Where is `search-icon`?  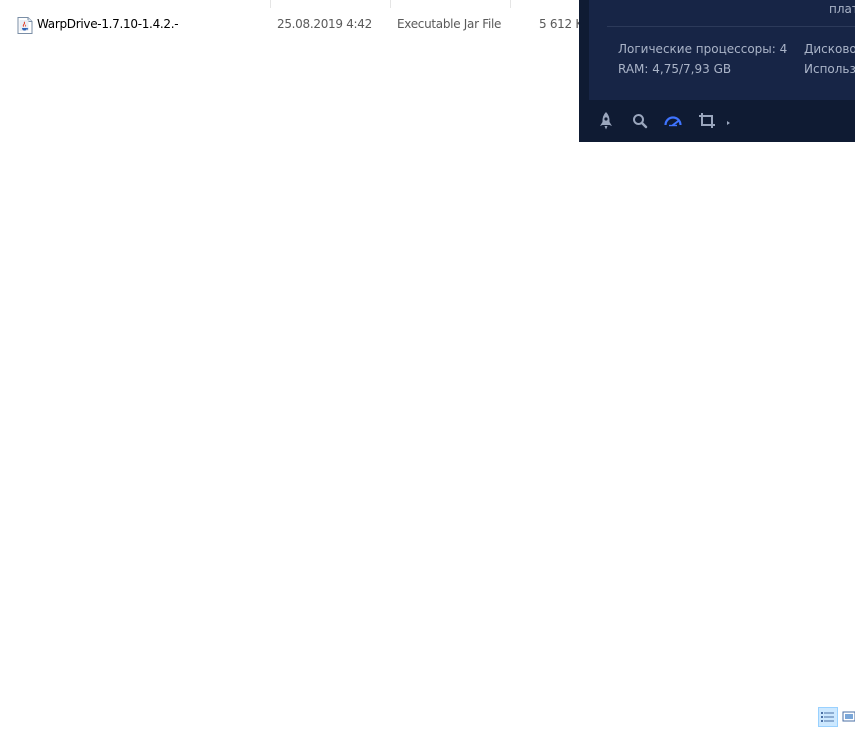
search-icon is located at coordinates (640, 121).